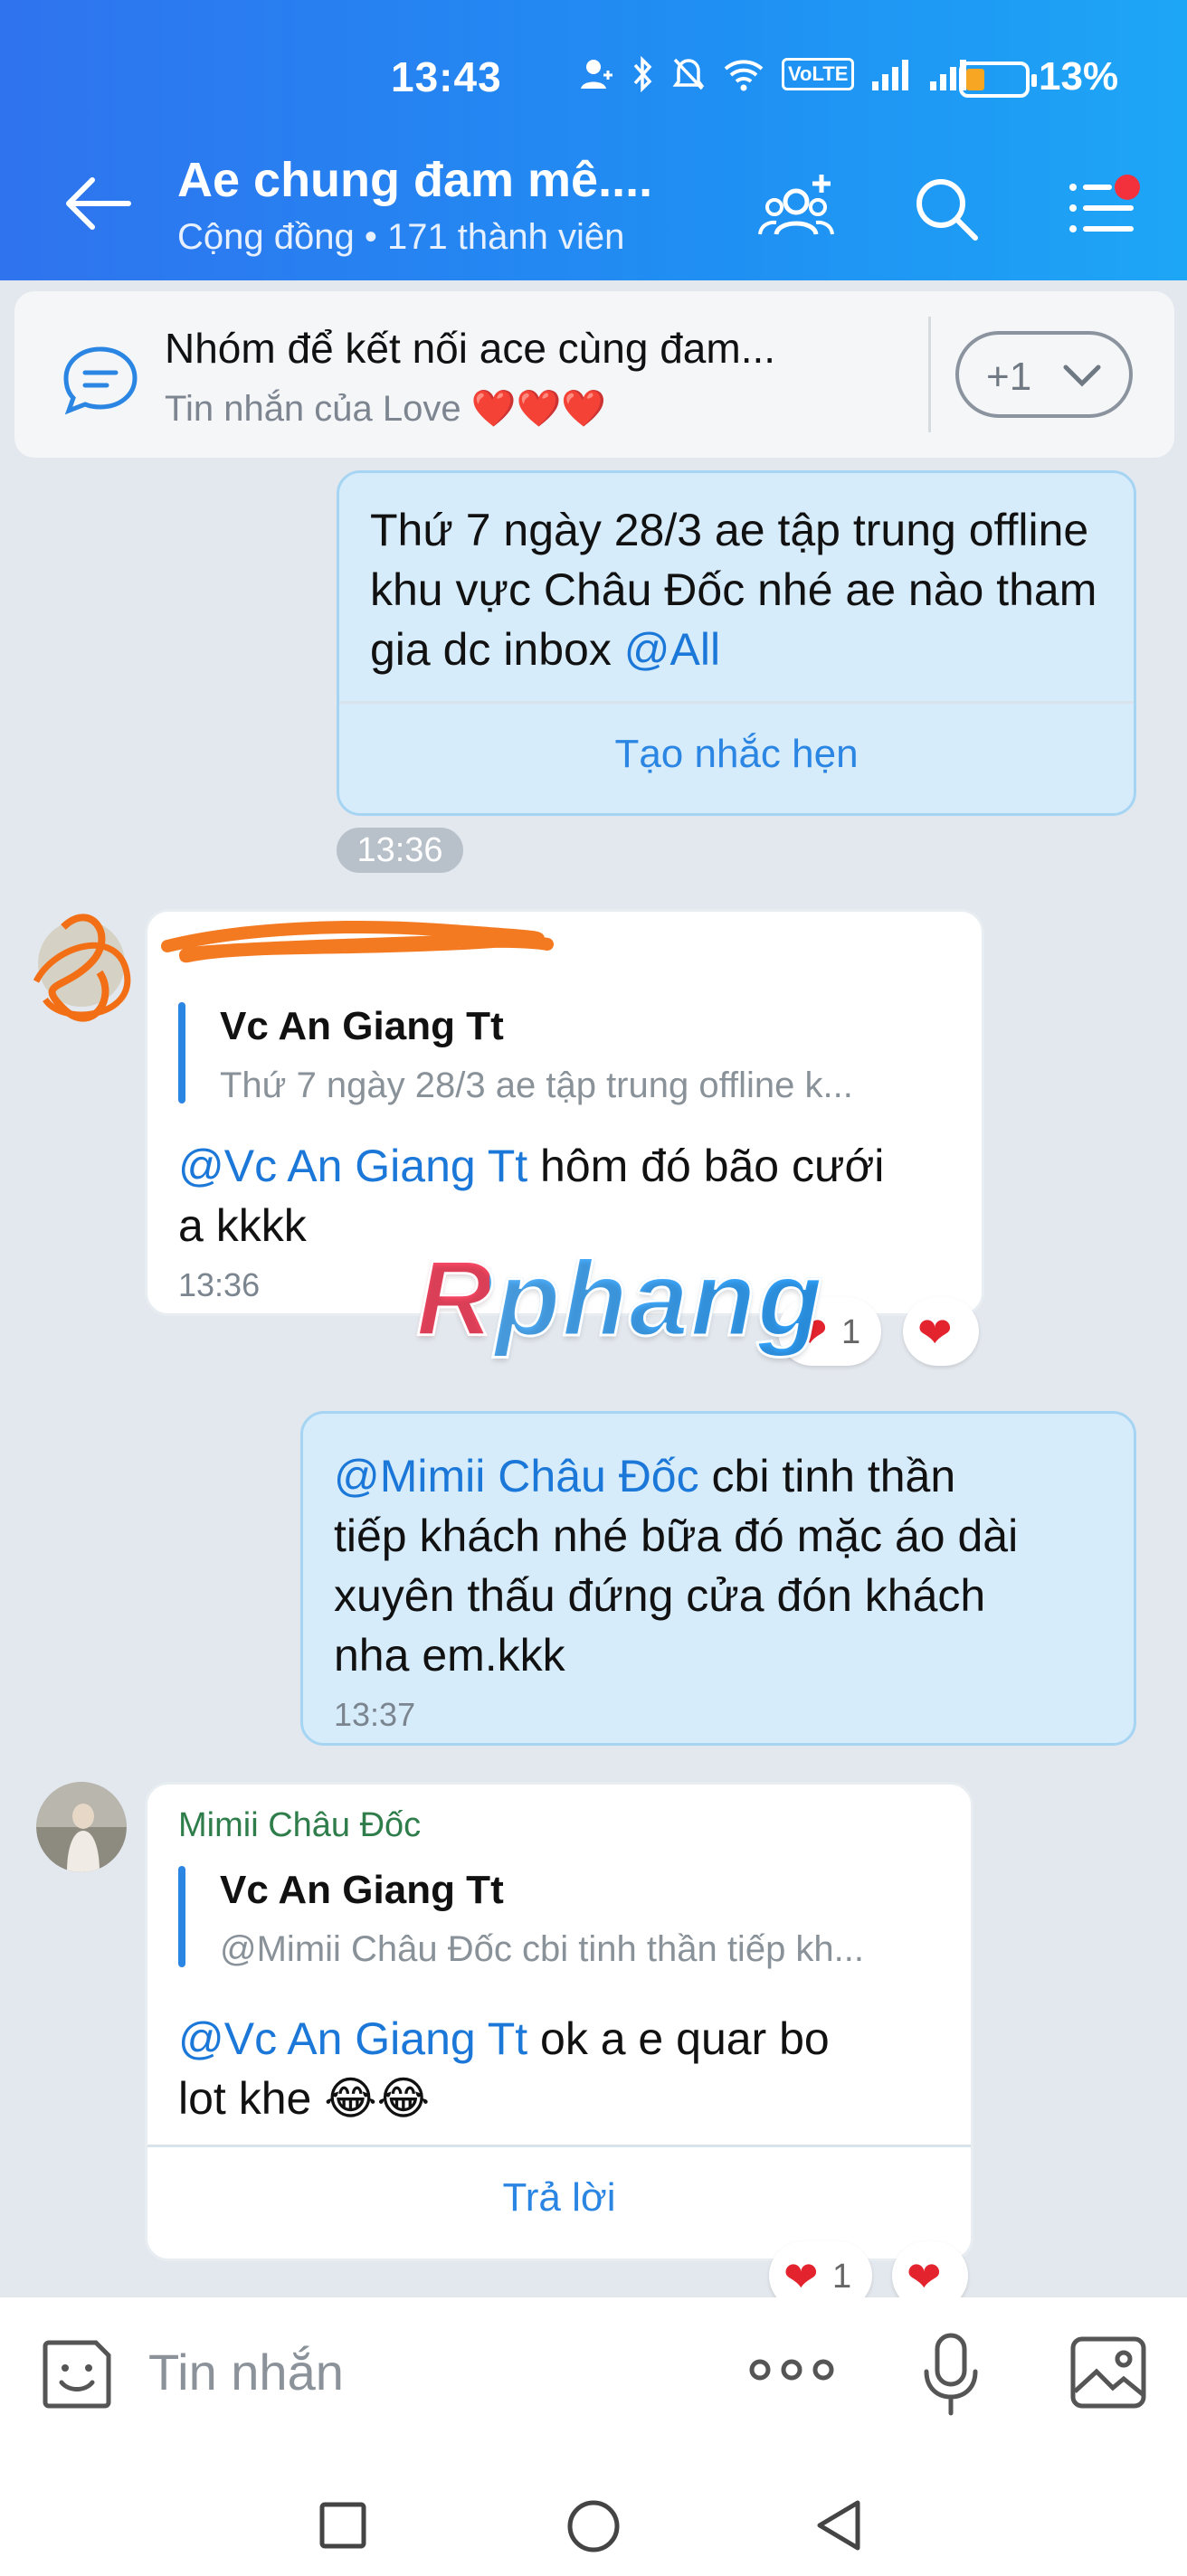 The height and width of the screenshot is (2576, 1187). I want to click on home-icon, so click(593, 2526).